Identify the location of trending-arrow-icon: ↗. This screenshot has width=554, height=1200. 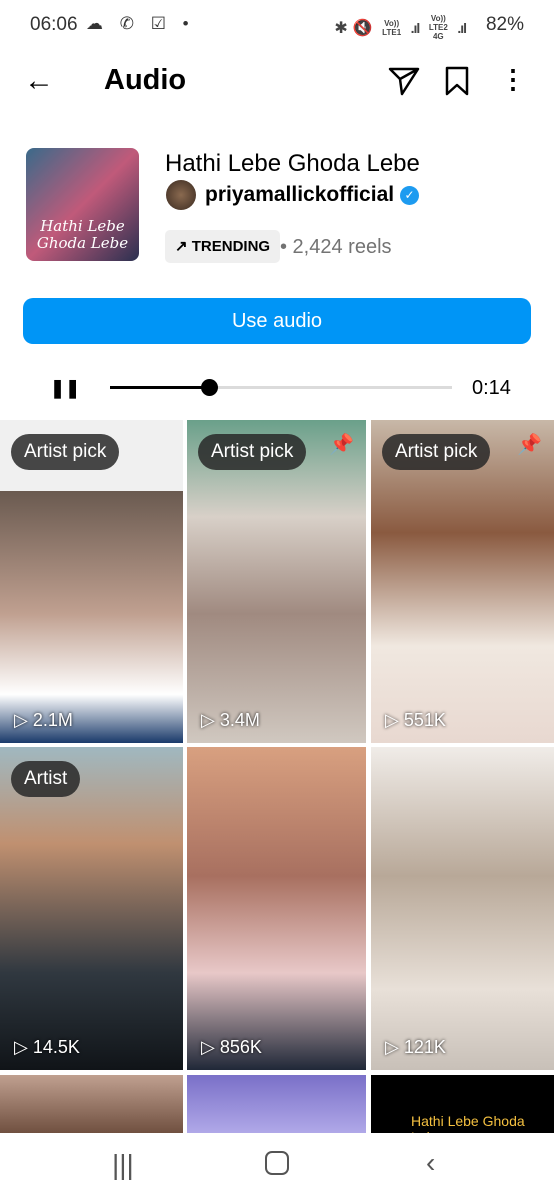
(183, 246).